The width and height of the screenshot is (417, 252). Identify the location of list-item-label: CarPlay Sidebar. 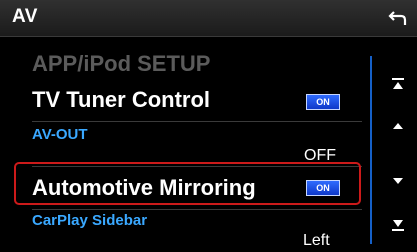
(90, 220).